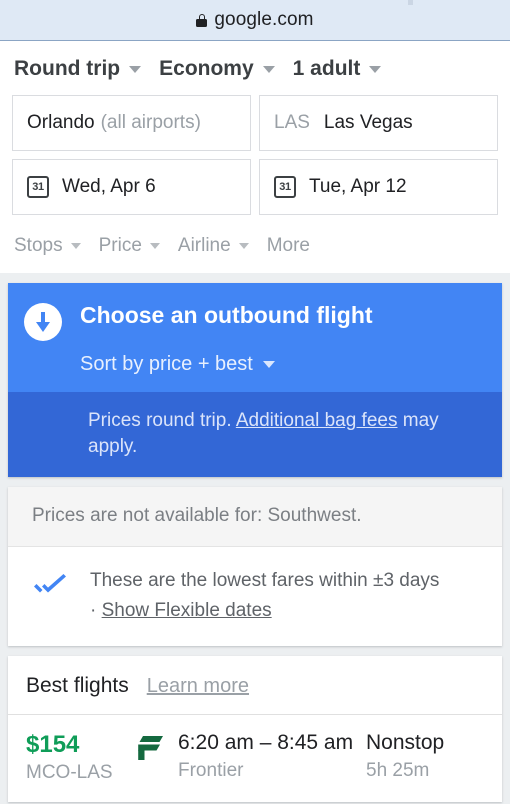 The width and height of the screenshot is (510, 804). What do you see at coordinates (264, 19) in the screenshot?
I see `url-text: google.com` at bounding box center [264, 19].